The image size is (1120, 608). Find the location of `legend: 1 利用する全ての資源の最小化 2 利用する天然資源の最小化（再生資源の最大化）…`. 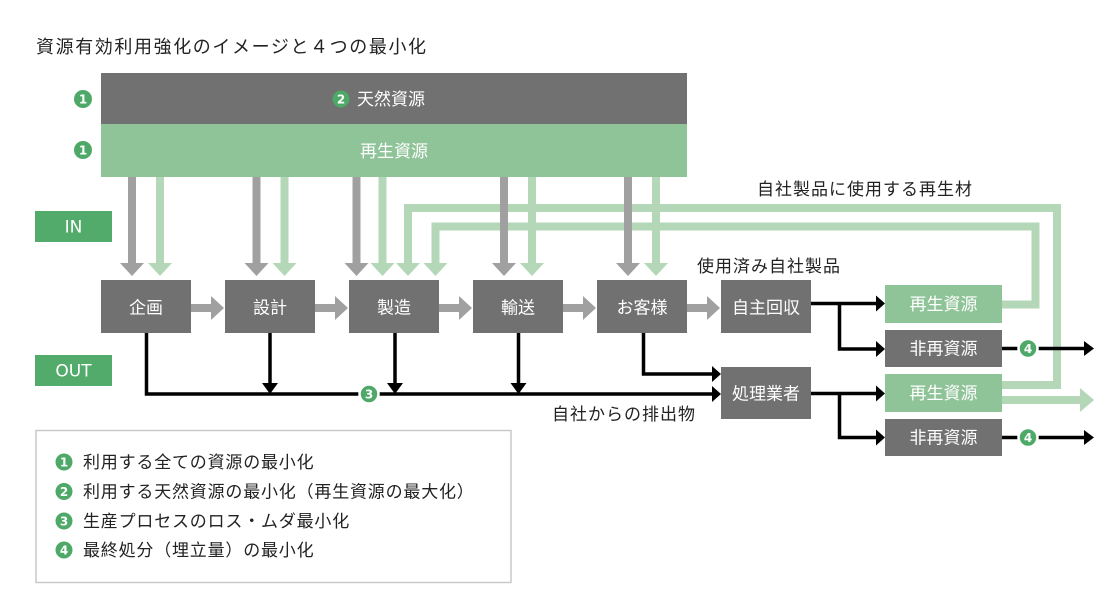

legend: 1 利用する全ての資源の最小化 2 利用する天然資源の最小化（再生資源の最大化）… is located at coordinates (273, 506).